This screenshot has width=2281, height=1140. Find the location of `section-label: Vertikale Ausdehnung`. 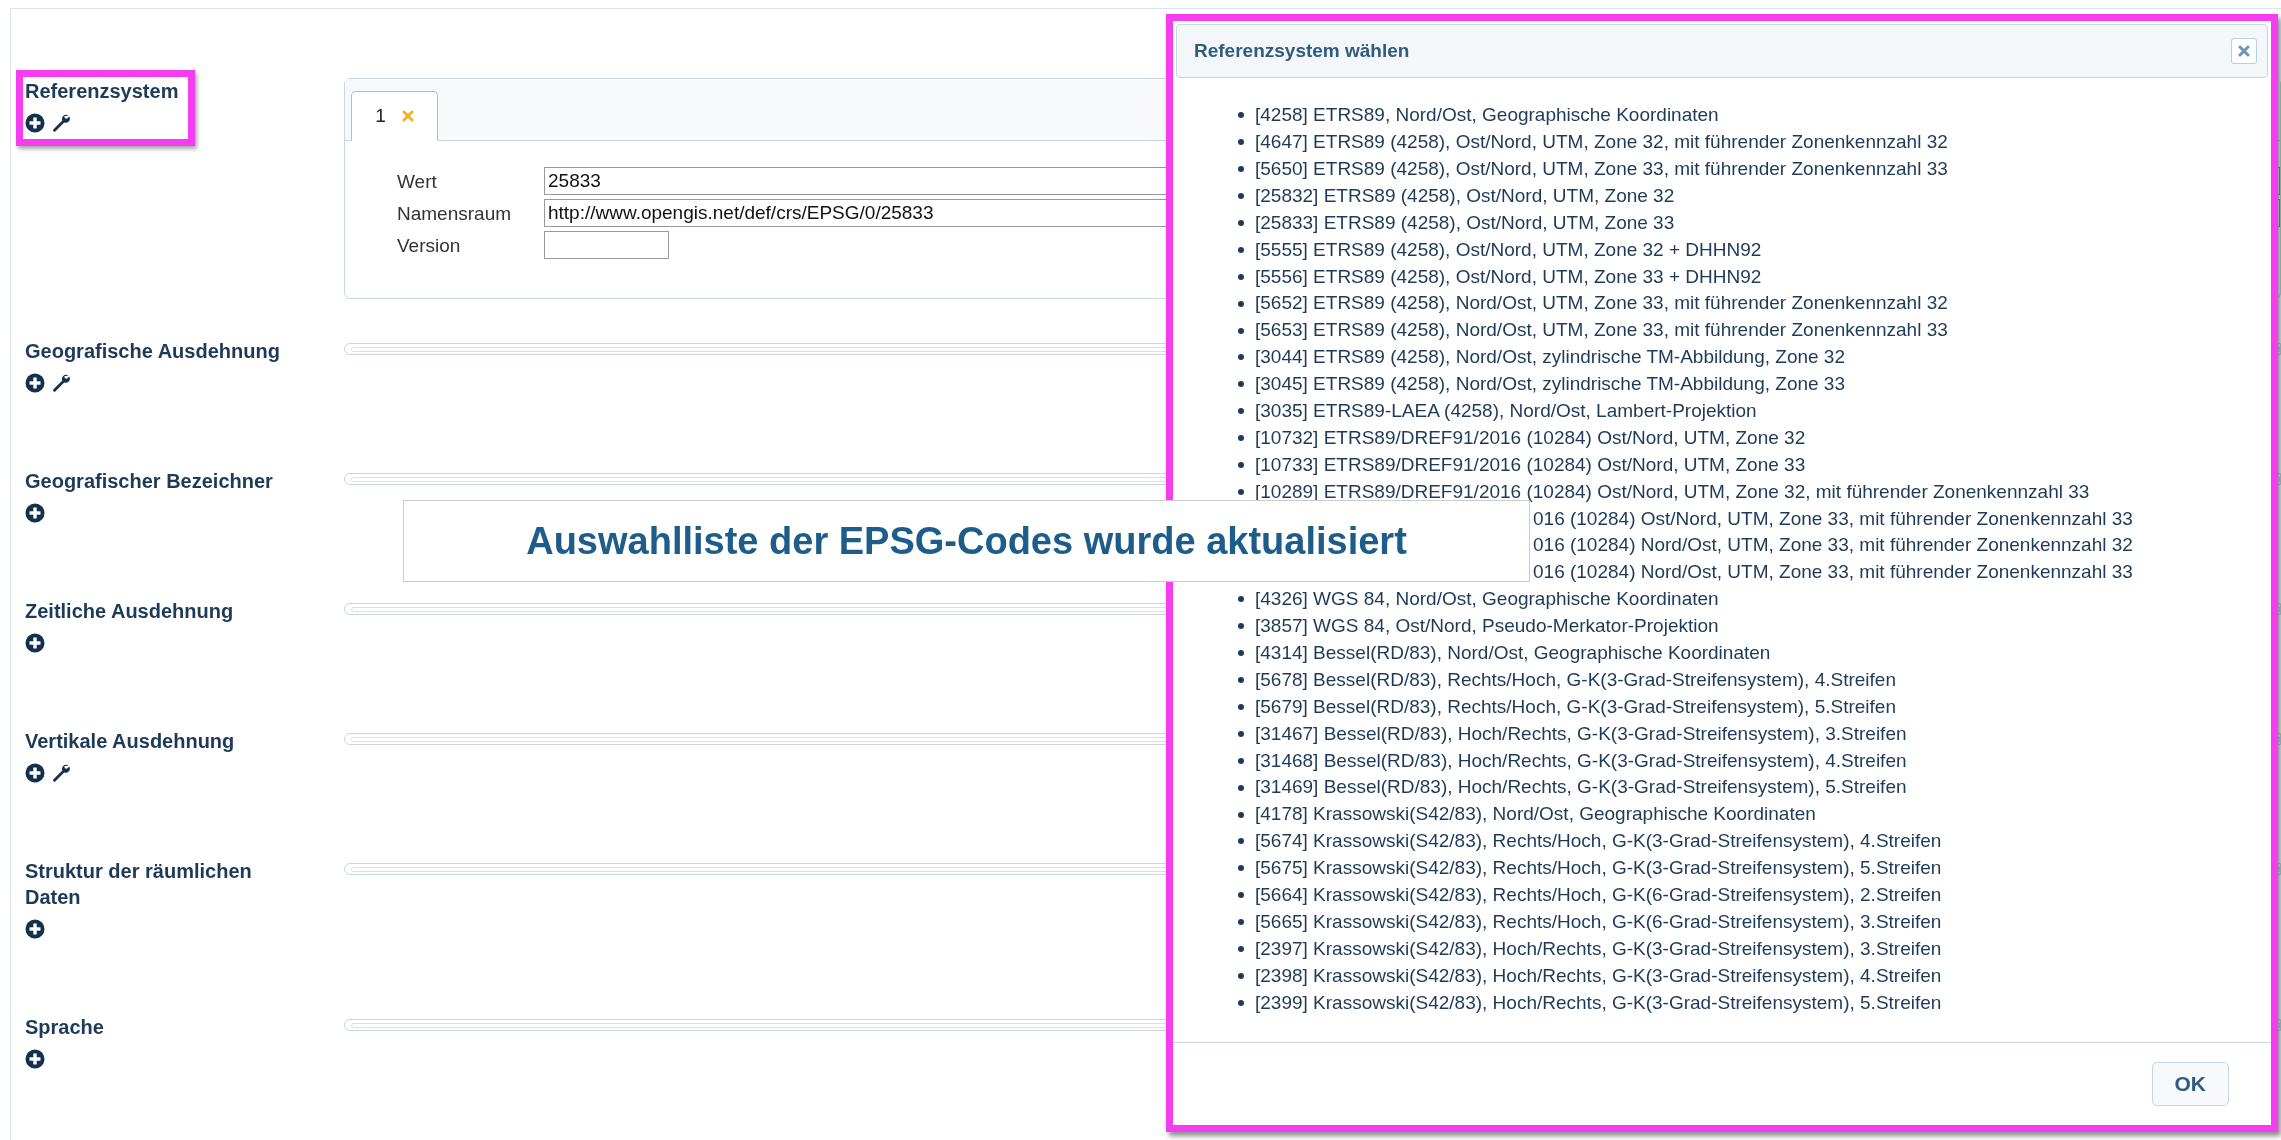

section-label: Vertikale Ausdehnung is located at coordinates (130, 741).